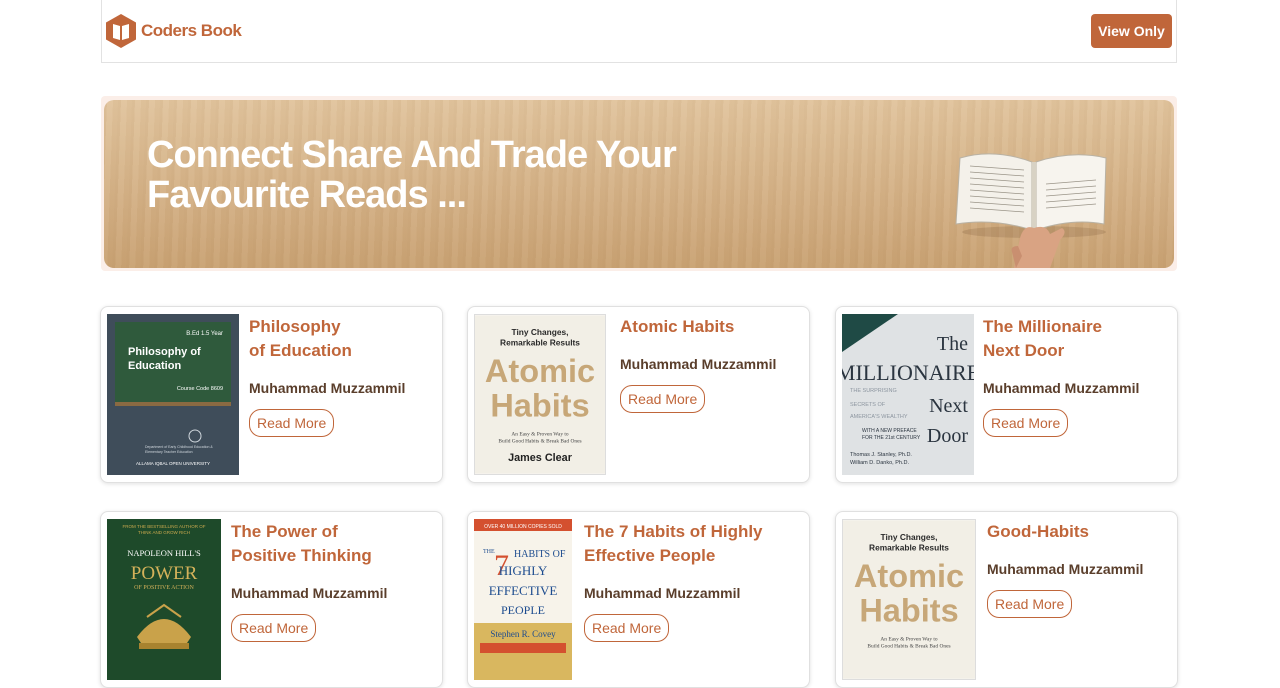 This screenshot has height=688, width=1280. I want to click on cover-title-line2: Education, so click(154, 366).